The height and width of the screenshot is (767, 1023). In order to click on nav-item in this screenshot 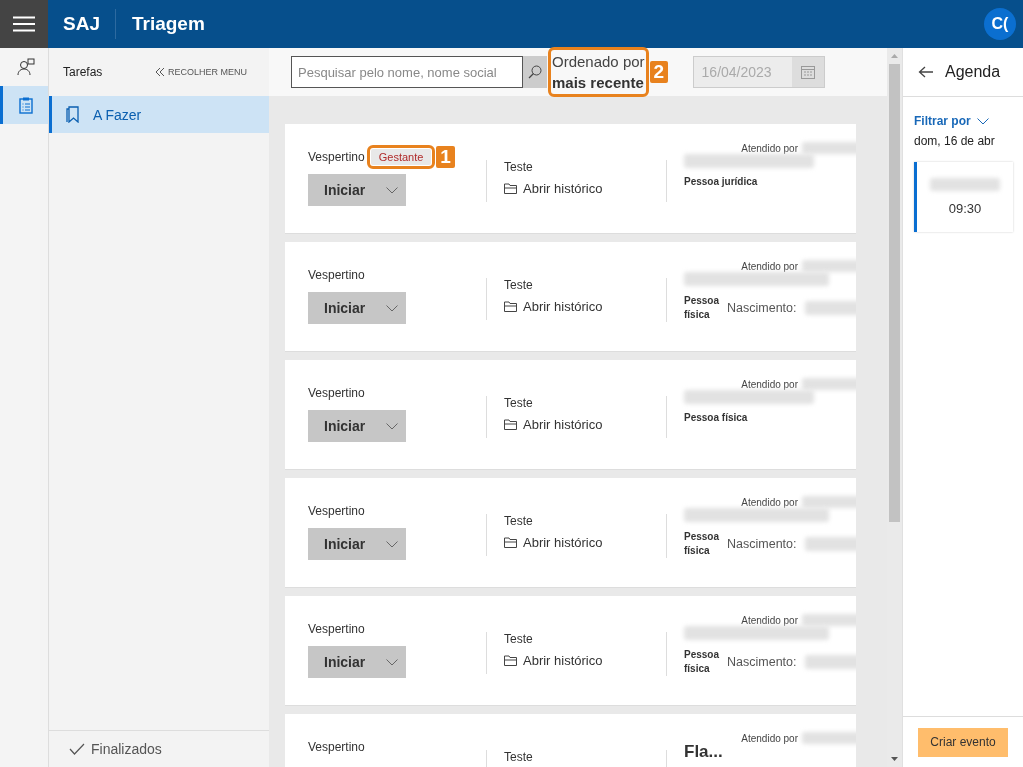, I will do `click(24, 105)`.